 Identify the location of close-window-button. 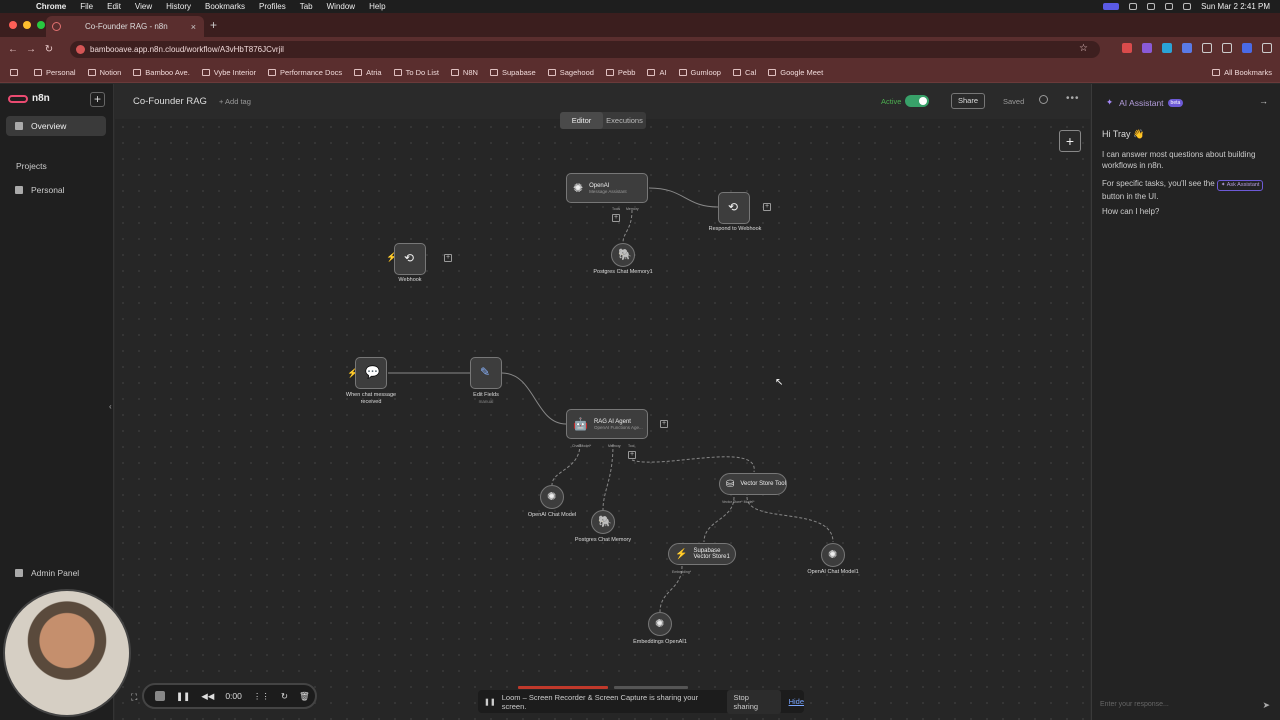
(13, 25).